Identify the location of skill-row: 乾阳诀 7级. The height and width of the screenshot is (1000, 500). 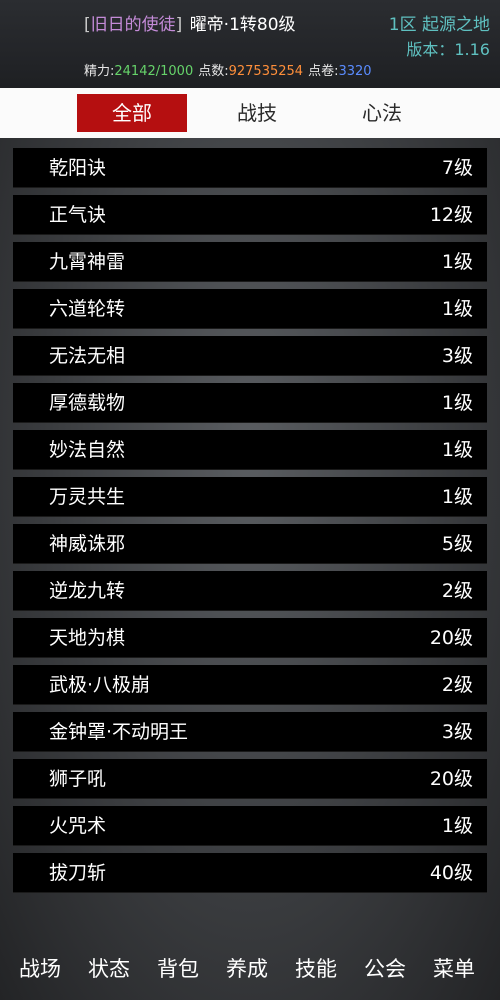
(250, 168).